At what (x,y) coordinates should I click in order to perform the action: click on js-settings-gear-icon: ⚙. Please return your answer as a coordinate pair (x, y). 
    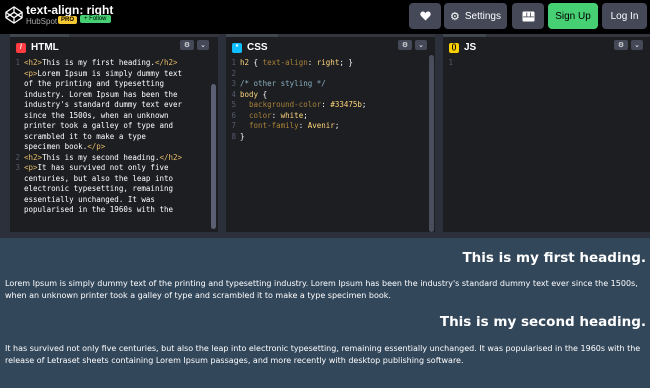
    Looking at the image, I should click on (621, 45).